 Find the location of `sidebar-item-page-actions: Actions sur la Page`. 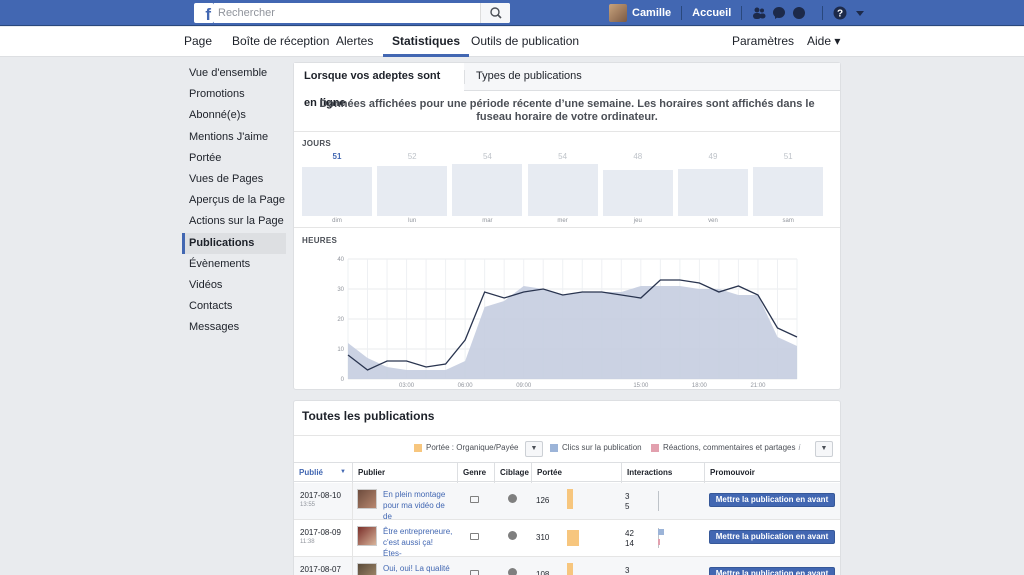

sidebar-item-page-actions: Actions sur la Page is located at coordinates (234, 221).